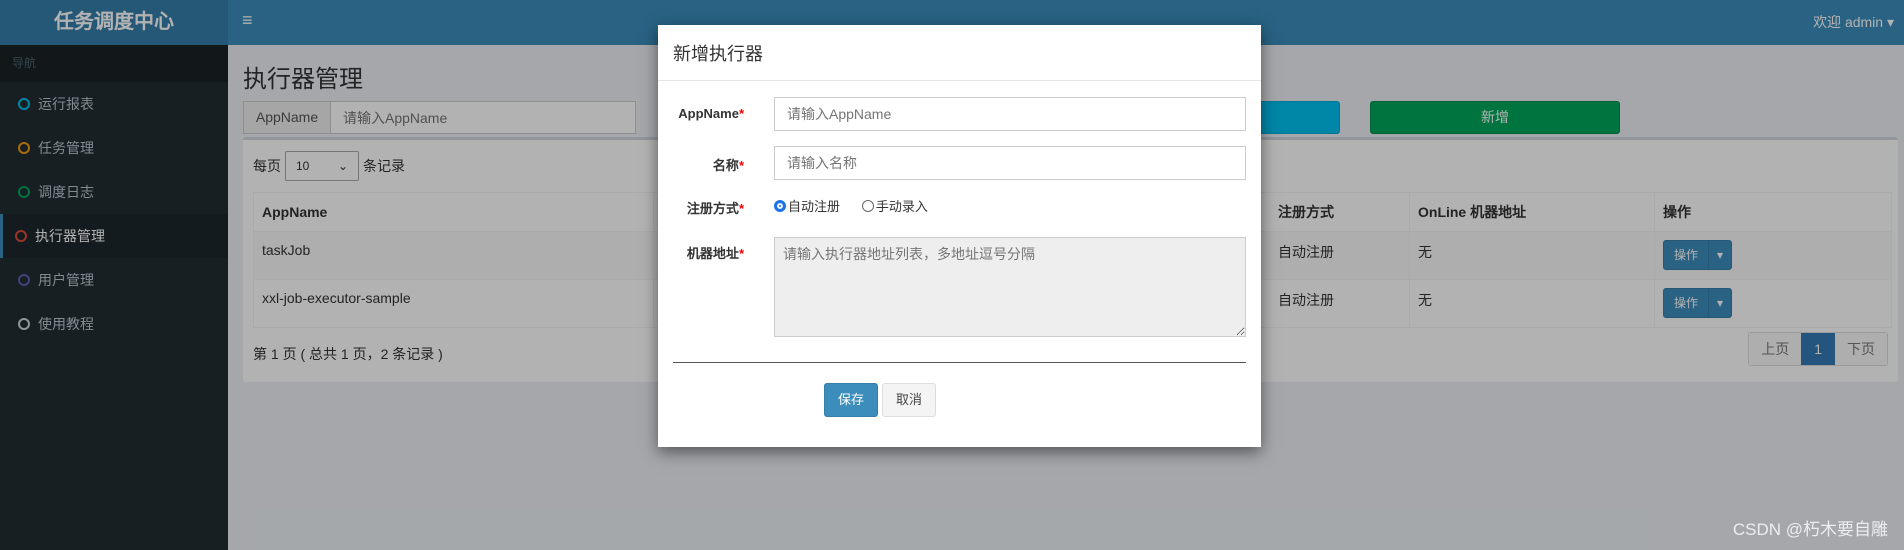 This screenshot has width=1904, height=550. I want to click on radio-unchecked-icon, so click(867, 205).